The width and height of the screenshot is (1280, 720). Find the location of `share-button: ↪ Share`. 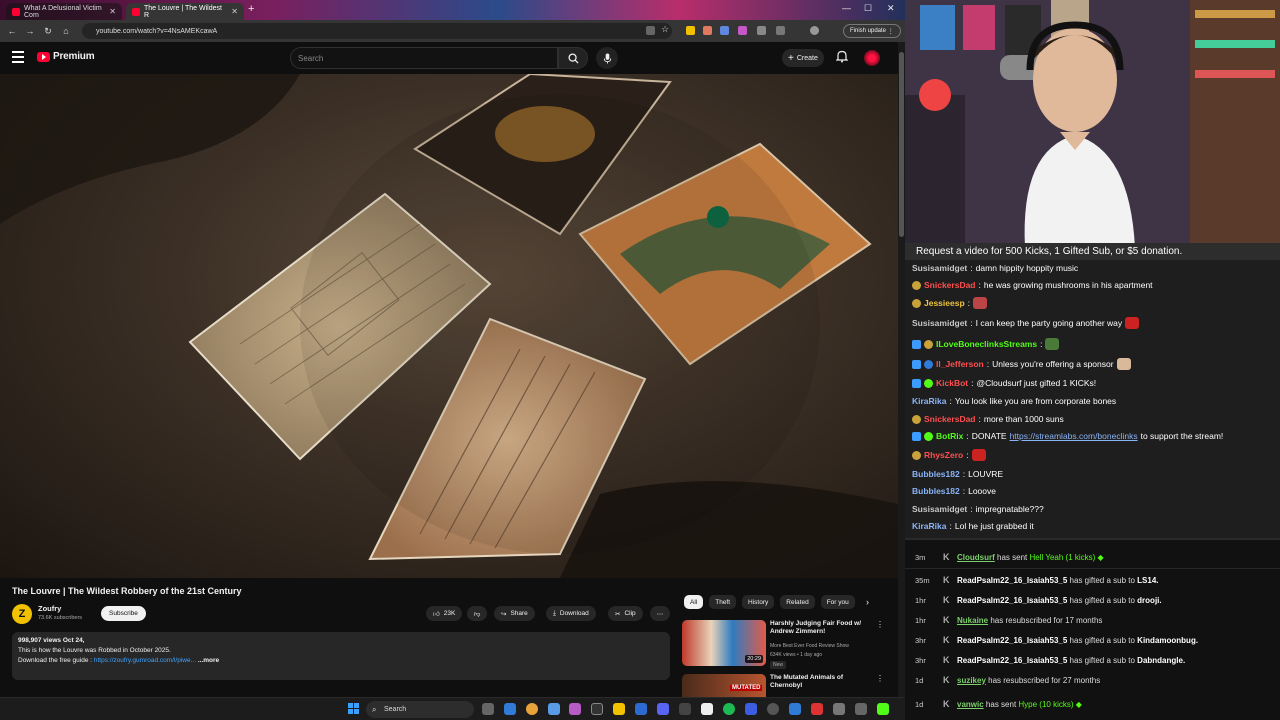

share-button: ↪ Share is located at coordinates (514, 613).